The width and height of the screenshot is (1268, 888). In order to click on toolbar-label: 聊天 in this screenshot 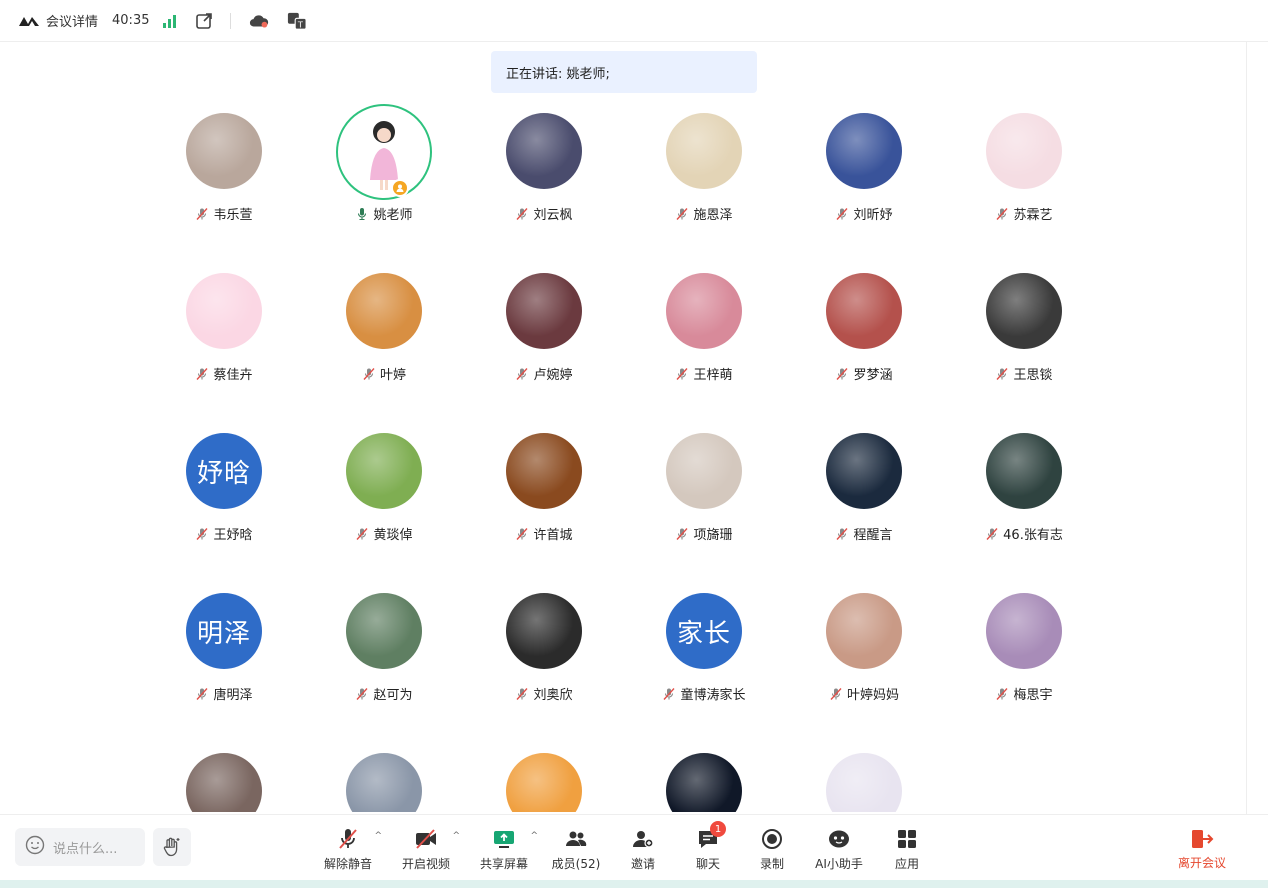, I will do `click(707, 864)`.